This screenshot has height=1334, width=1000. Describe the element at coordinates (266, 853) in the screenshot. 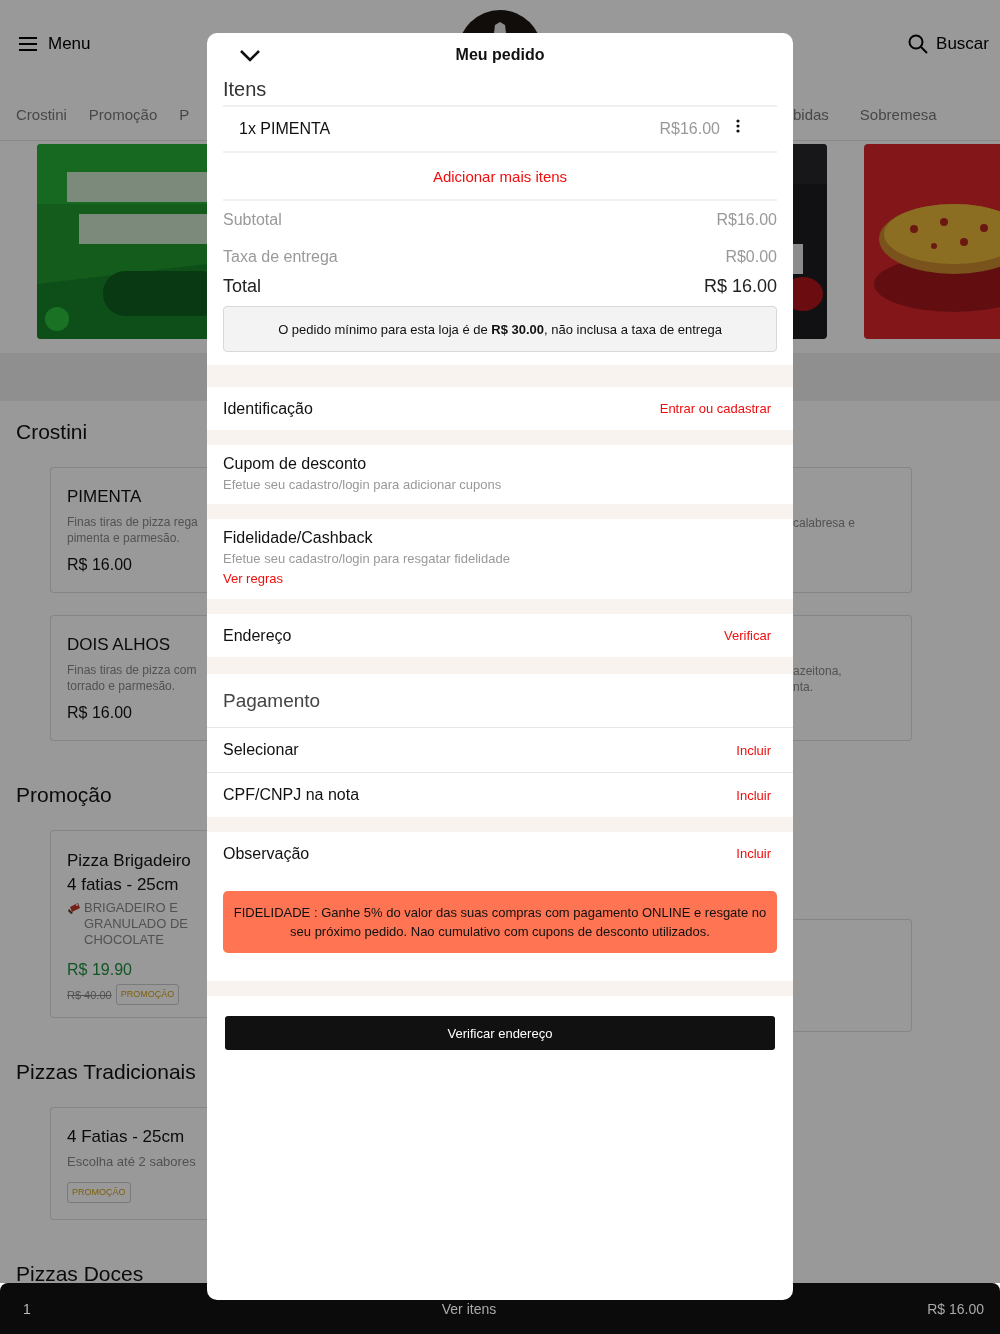

I see `section-label: Observação` at that location.